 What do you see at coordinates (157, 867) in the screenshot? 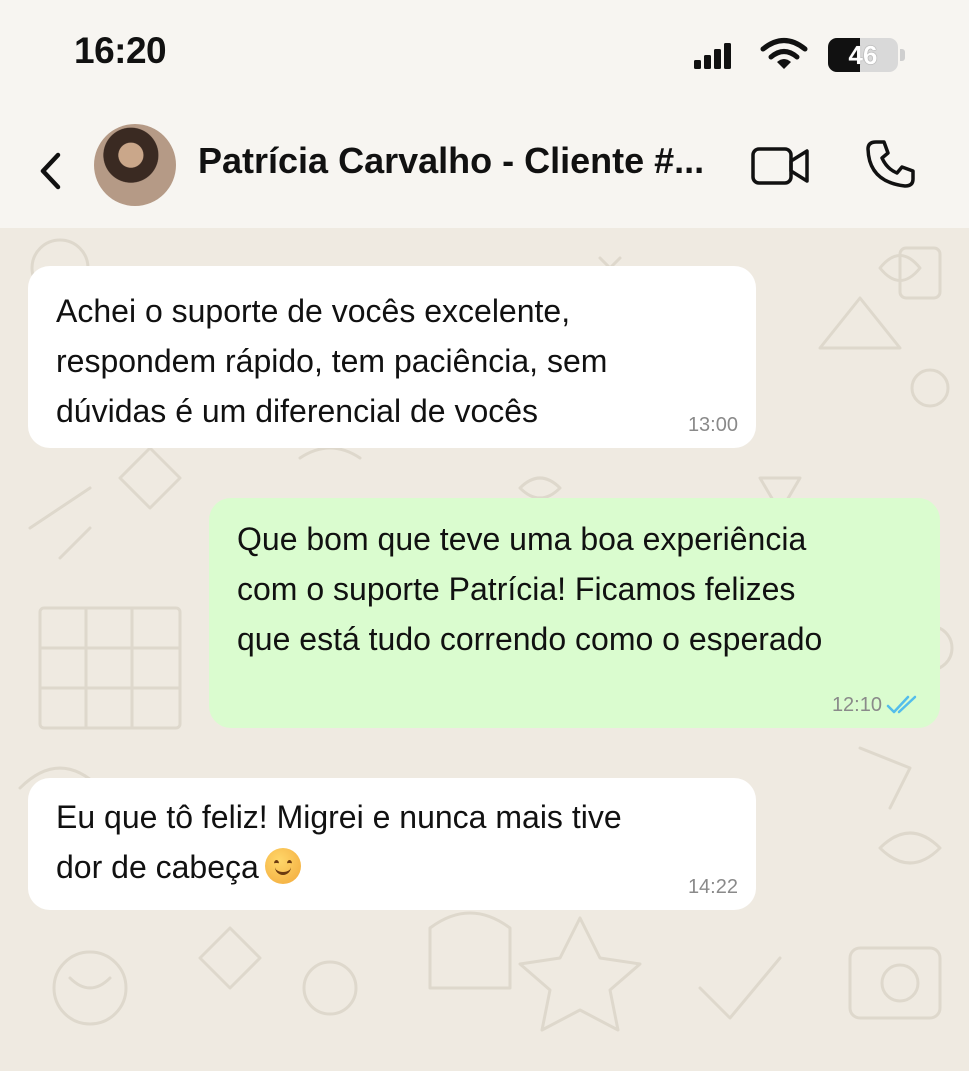
I see `message-text: dor de cabeça` at bounding box center [157, 867].